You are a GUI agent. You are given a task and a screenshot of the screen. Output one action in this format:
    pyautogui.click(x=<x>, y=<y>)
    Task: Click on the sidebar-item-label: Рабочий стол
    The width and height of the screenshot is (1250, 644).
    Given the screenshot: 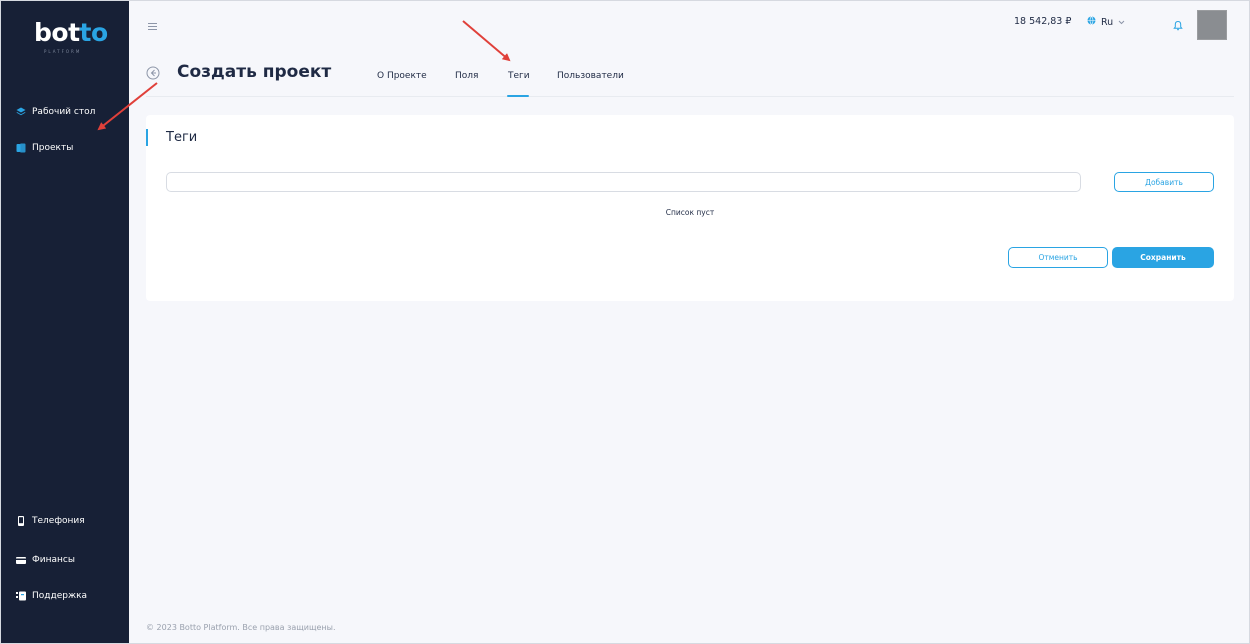 What is the action you would take?
    pyautogui.click(x=64, y=112)
    